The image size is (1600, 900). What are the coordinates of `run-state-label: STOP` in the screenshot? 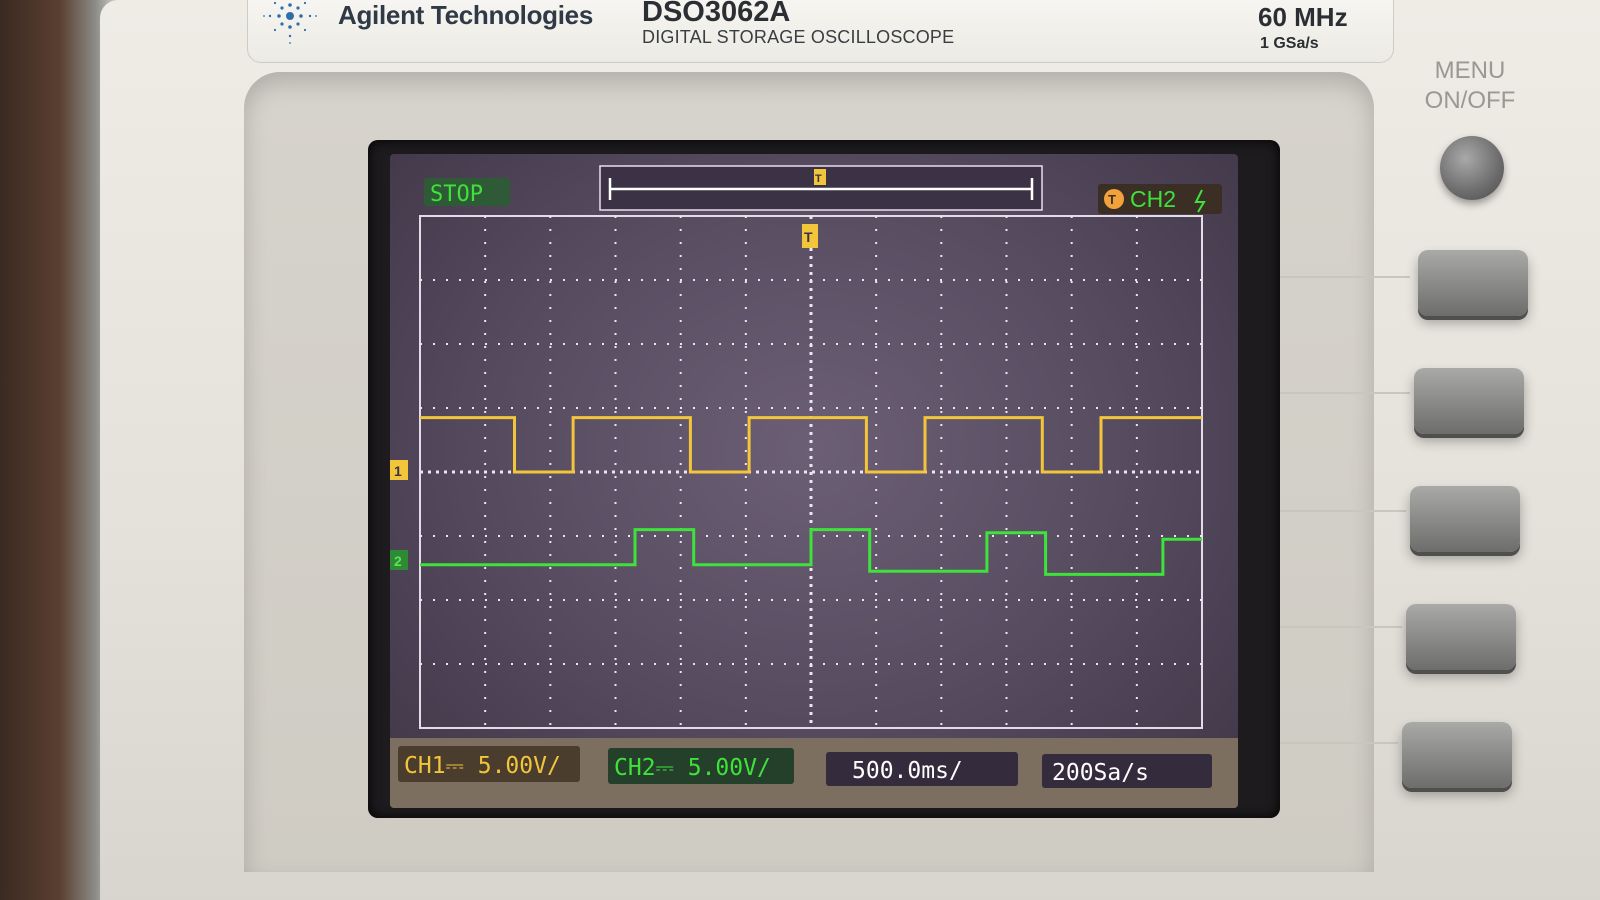 It's located at (456, 194).